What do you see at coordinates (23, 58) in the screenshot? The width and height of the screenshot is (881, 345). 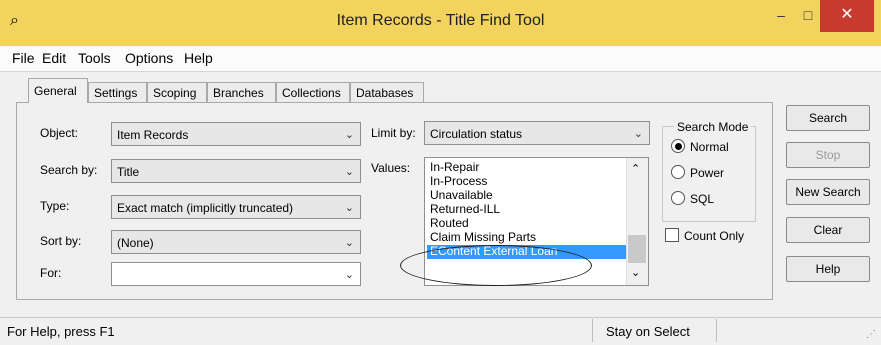 I see `menu-file: File` at bounding box center [23, 58].